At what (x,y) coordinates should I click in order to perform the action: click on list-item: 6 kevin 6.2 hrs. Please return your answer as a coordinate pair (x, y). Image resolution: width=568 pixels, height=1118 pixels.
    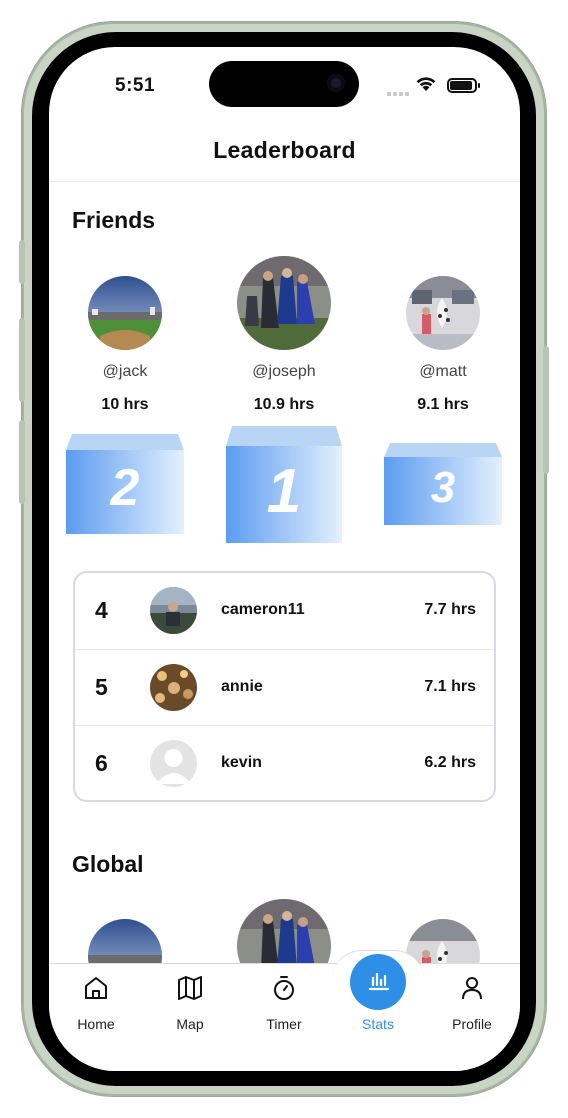
    Looking at the image, I should click on (284, 763).